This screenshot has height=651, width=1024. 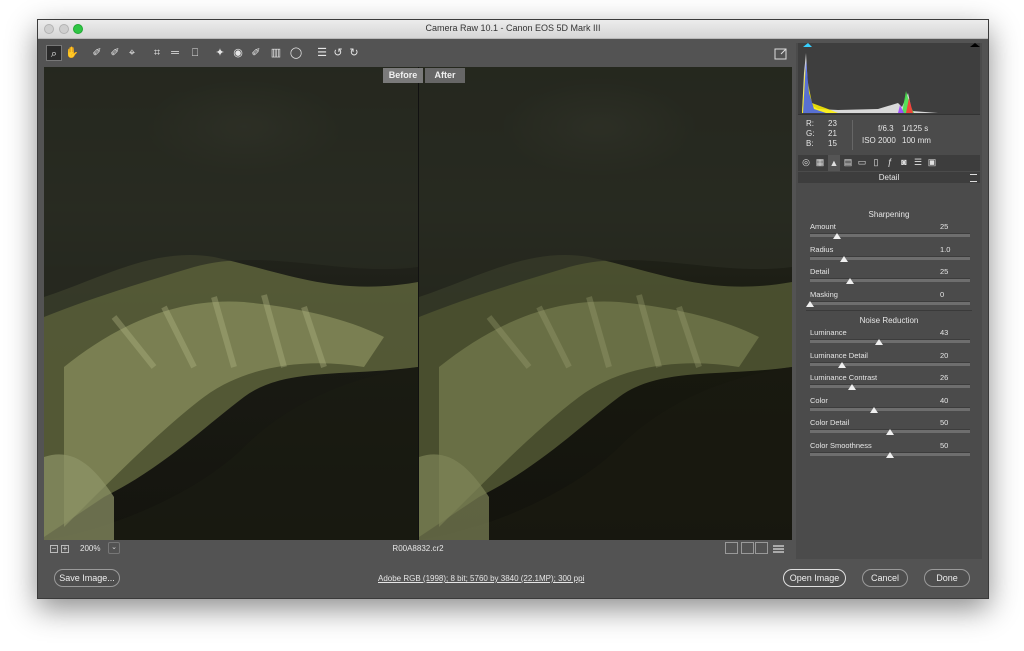 I want to click on title-bar: Camera Raw 10.1 - Canon EOS 5D Mark III, so click(x=513, y=29).